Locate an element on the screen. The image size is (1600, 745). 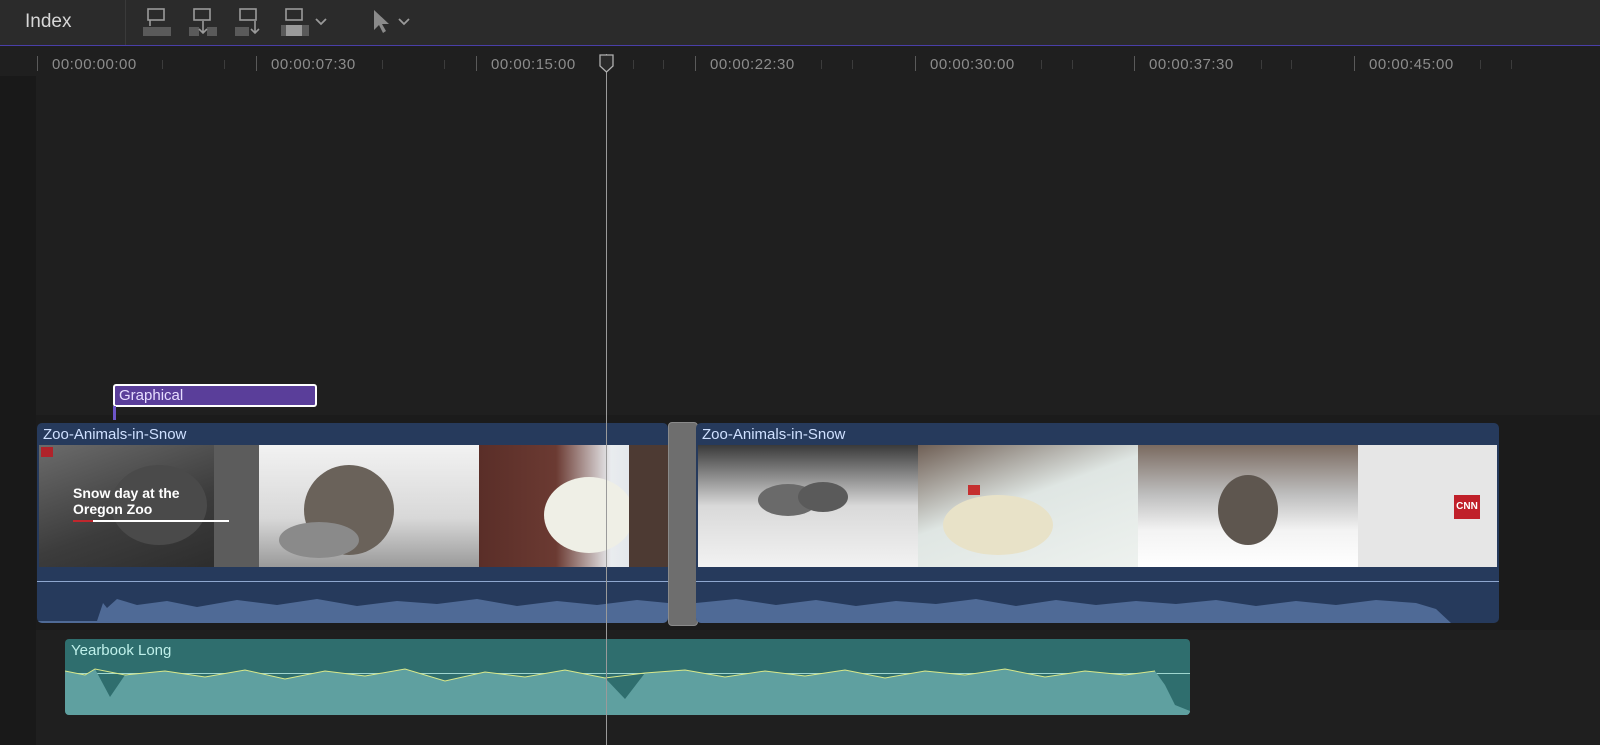
thumbnail: Snow day at the Oregon Zoo is located at coordinates (149, 506).